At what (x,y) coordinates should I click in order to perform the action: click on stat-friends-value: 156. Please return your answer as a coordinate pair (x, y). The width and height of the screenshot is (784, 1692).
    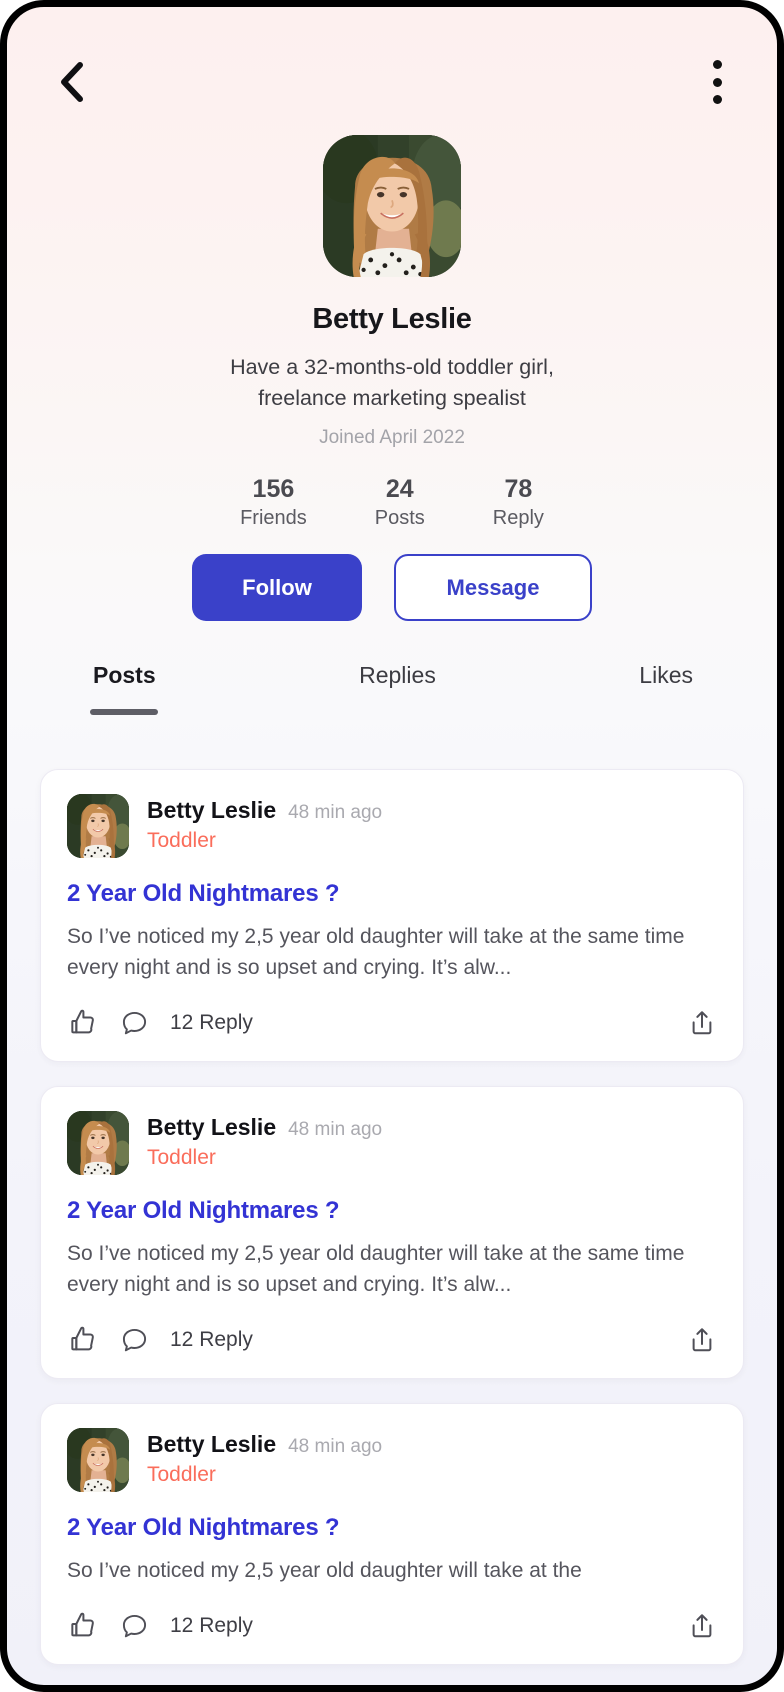
    Looking at the image, I should click on (273, 489).